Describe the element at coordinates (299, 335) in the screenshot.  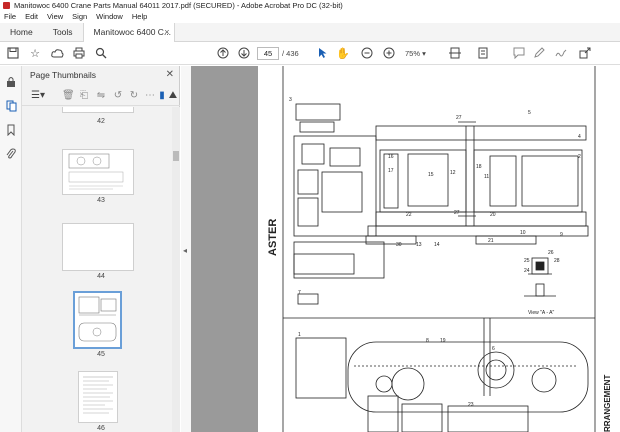
I see `callout-1: 1` at that location.